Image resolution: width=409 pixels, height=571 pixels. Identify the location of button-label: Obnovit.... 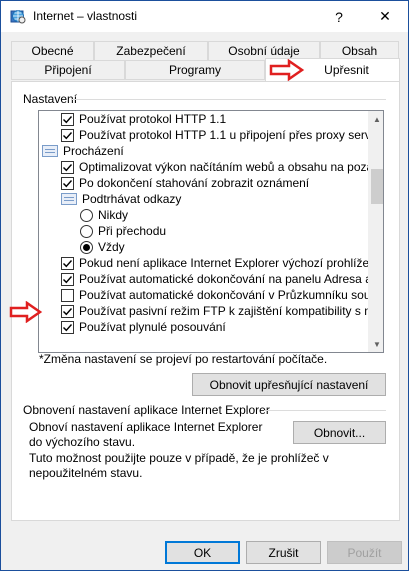
(339, 432).